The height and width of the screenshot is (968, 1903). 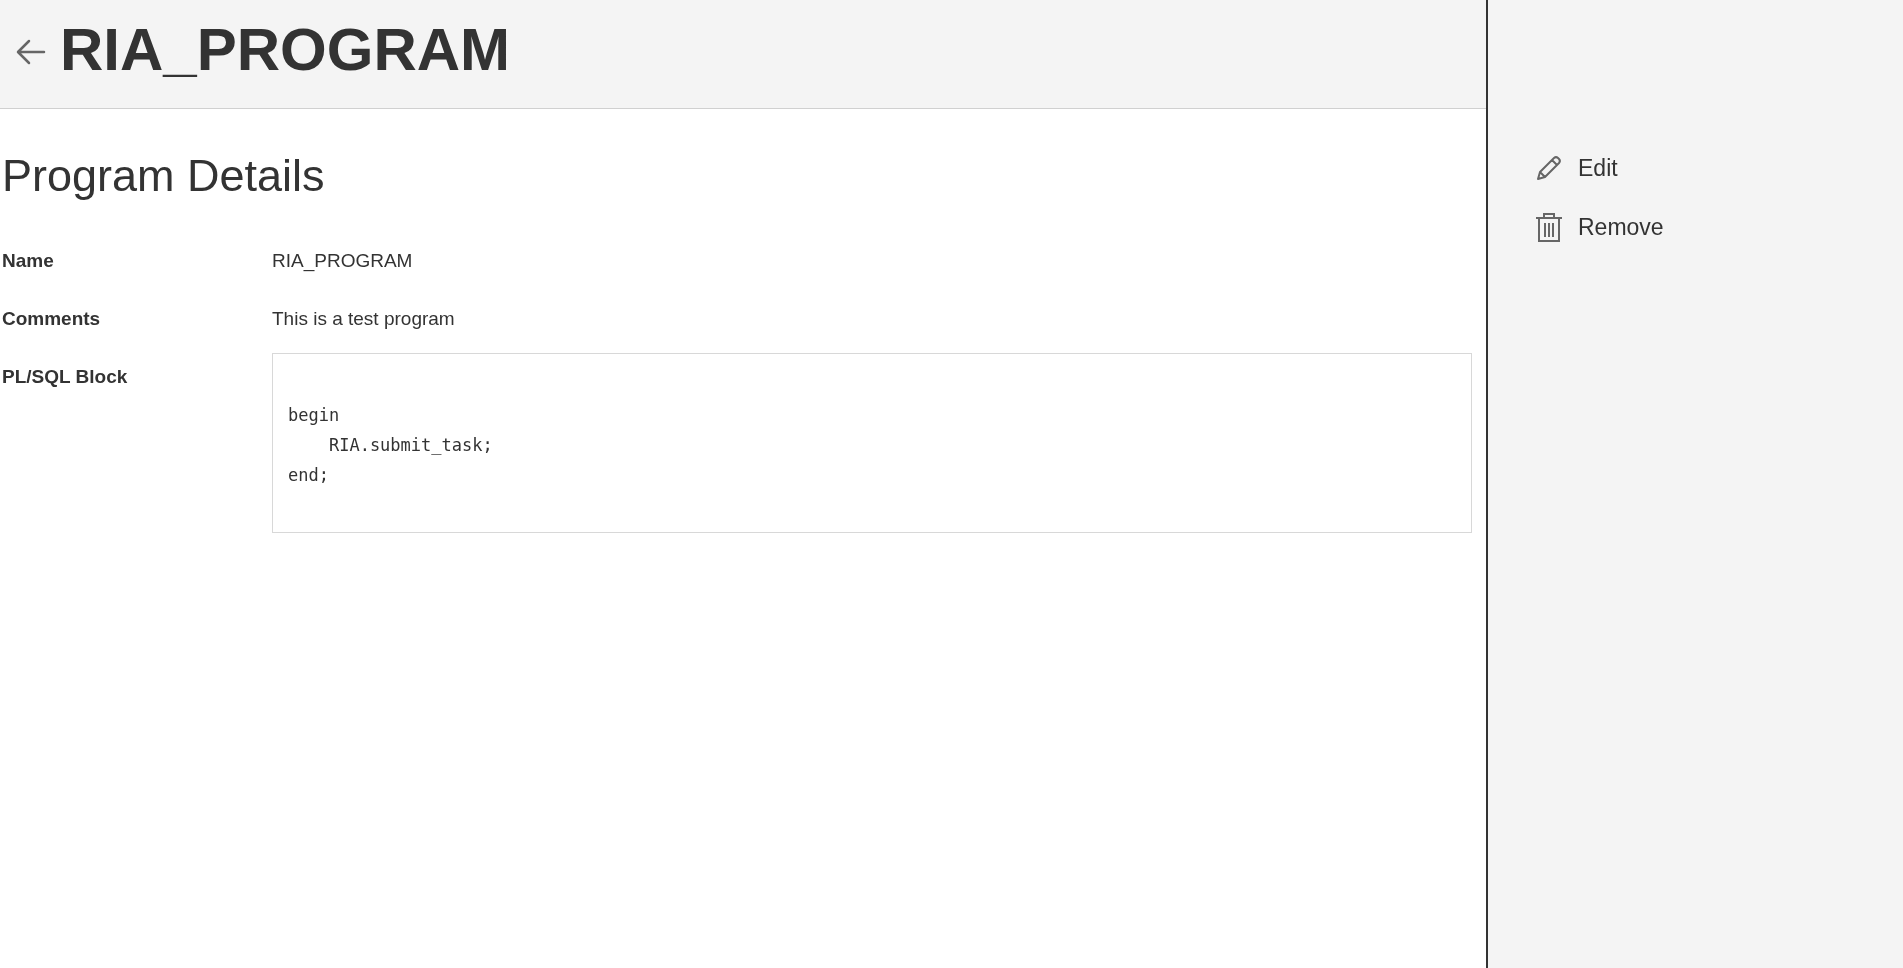 What do you see at coordinates (52, 319) in the screenshot?
I see `field-label: Comments` at bounding box center [52, 319].